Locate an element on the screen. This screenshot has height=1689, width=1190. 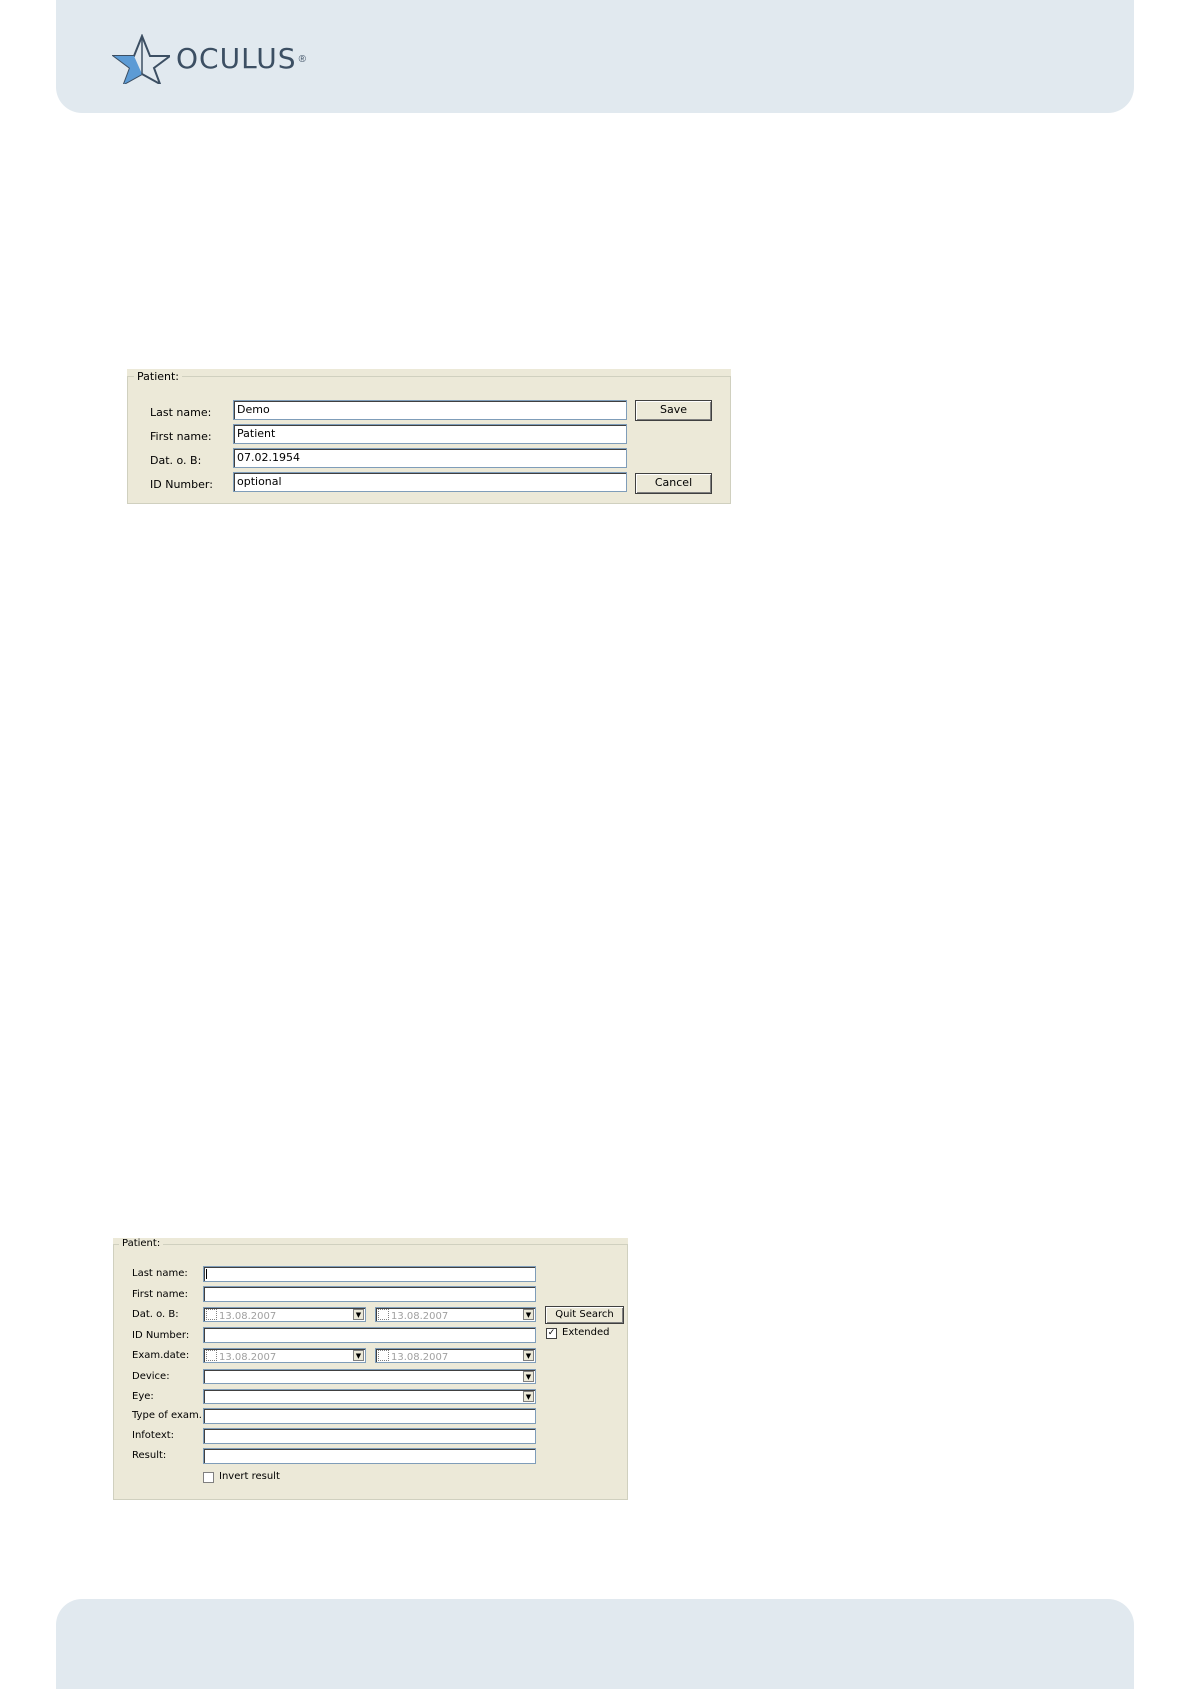
exam-date-from-picker: 13.08.2007 ▼ is located at coordinates (284, 1355).